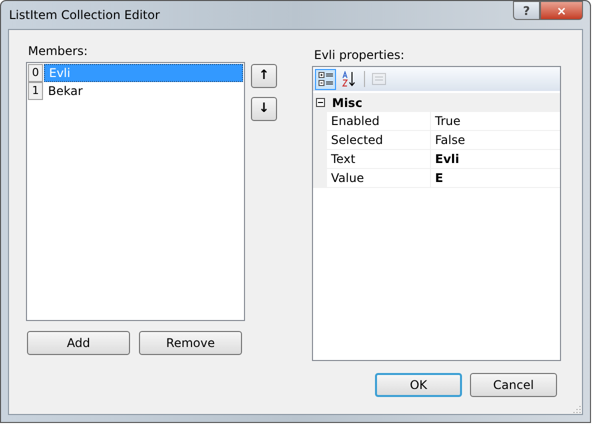 The image size is (593, 427). I want to click on property-value: E, so click(495, 178).